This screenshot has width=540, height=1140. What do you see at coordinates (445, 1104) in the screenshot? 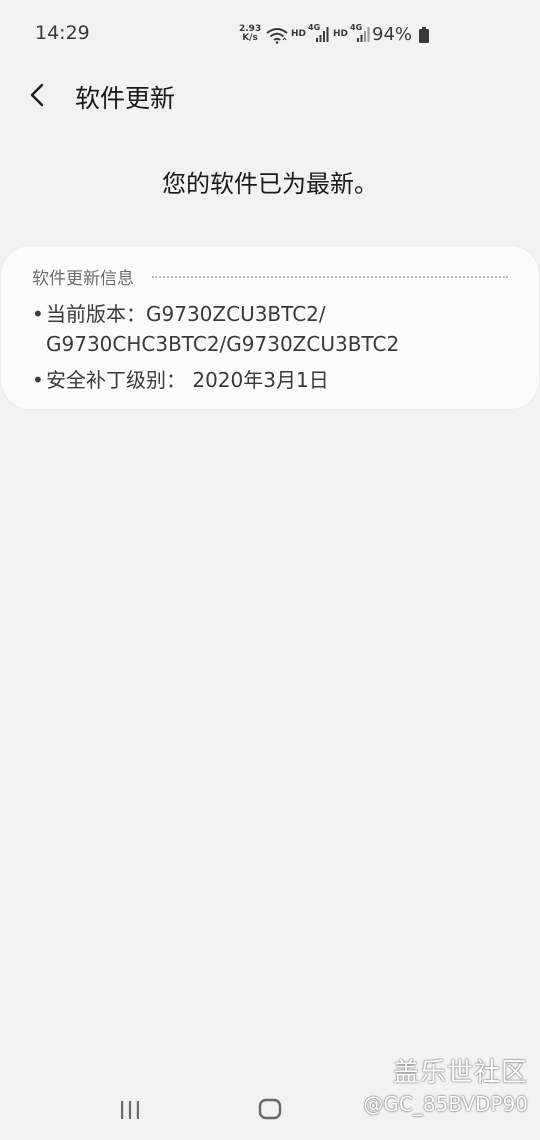
I see `watermark-user: @GC_85BVDP90` at bounding box center [445, 1104].